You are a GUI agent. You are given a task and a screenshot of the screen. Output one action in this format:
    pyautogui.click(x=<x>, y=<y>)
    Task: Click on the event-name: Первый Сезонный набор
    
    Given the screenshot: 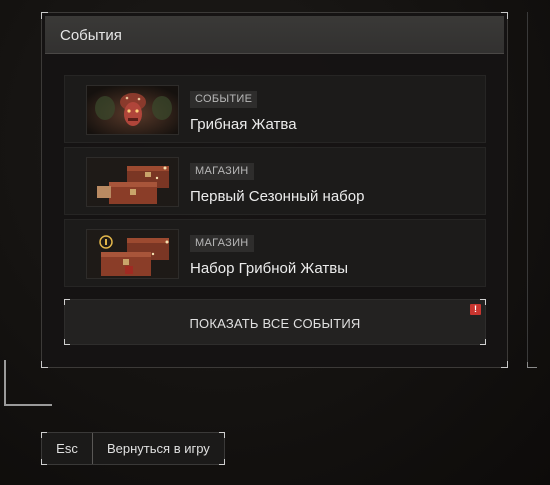 What is the action you would take?
    pyautogui.click(x=277, y=196)
    